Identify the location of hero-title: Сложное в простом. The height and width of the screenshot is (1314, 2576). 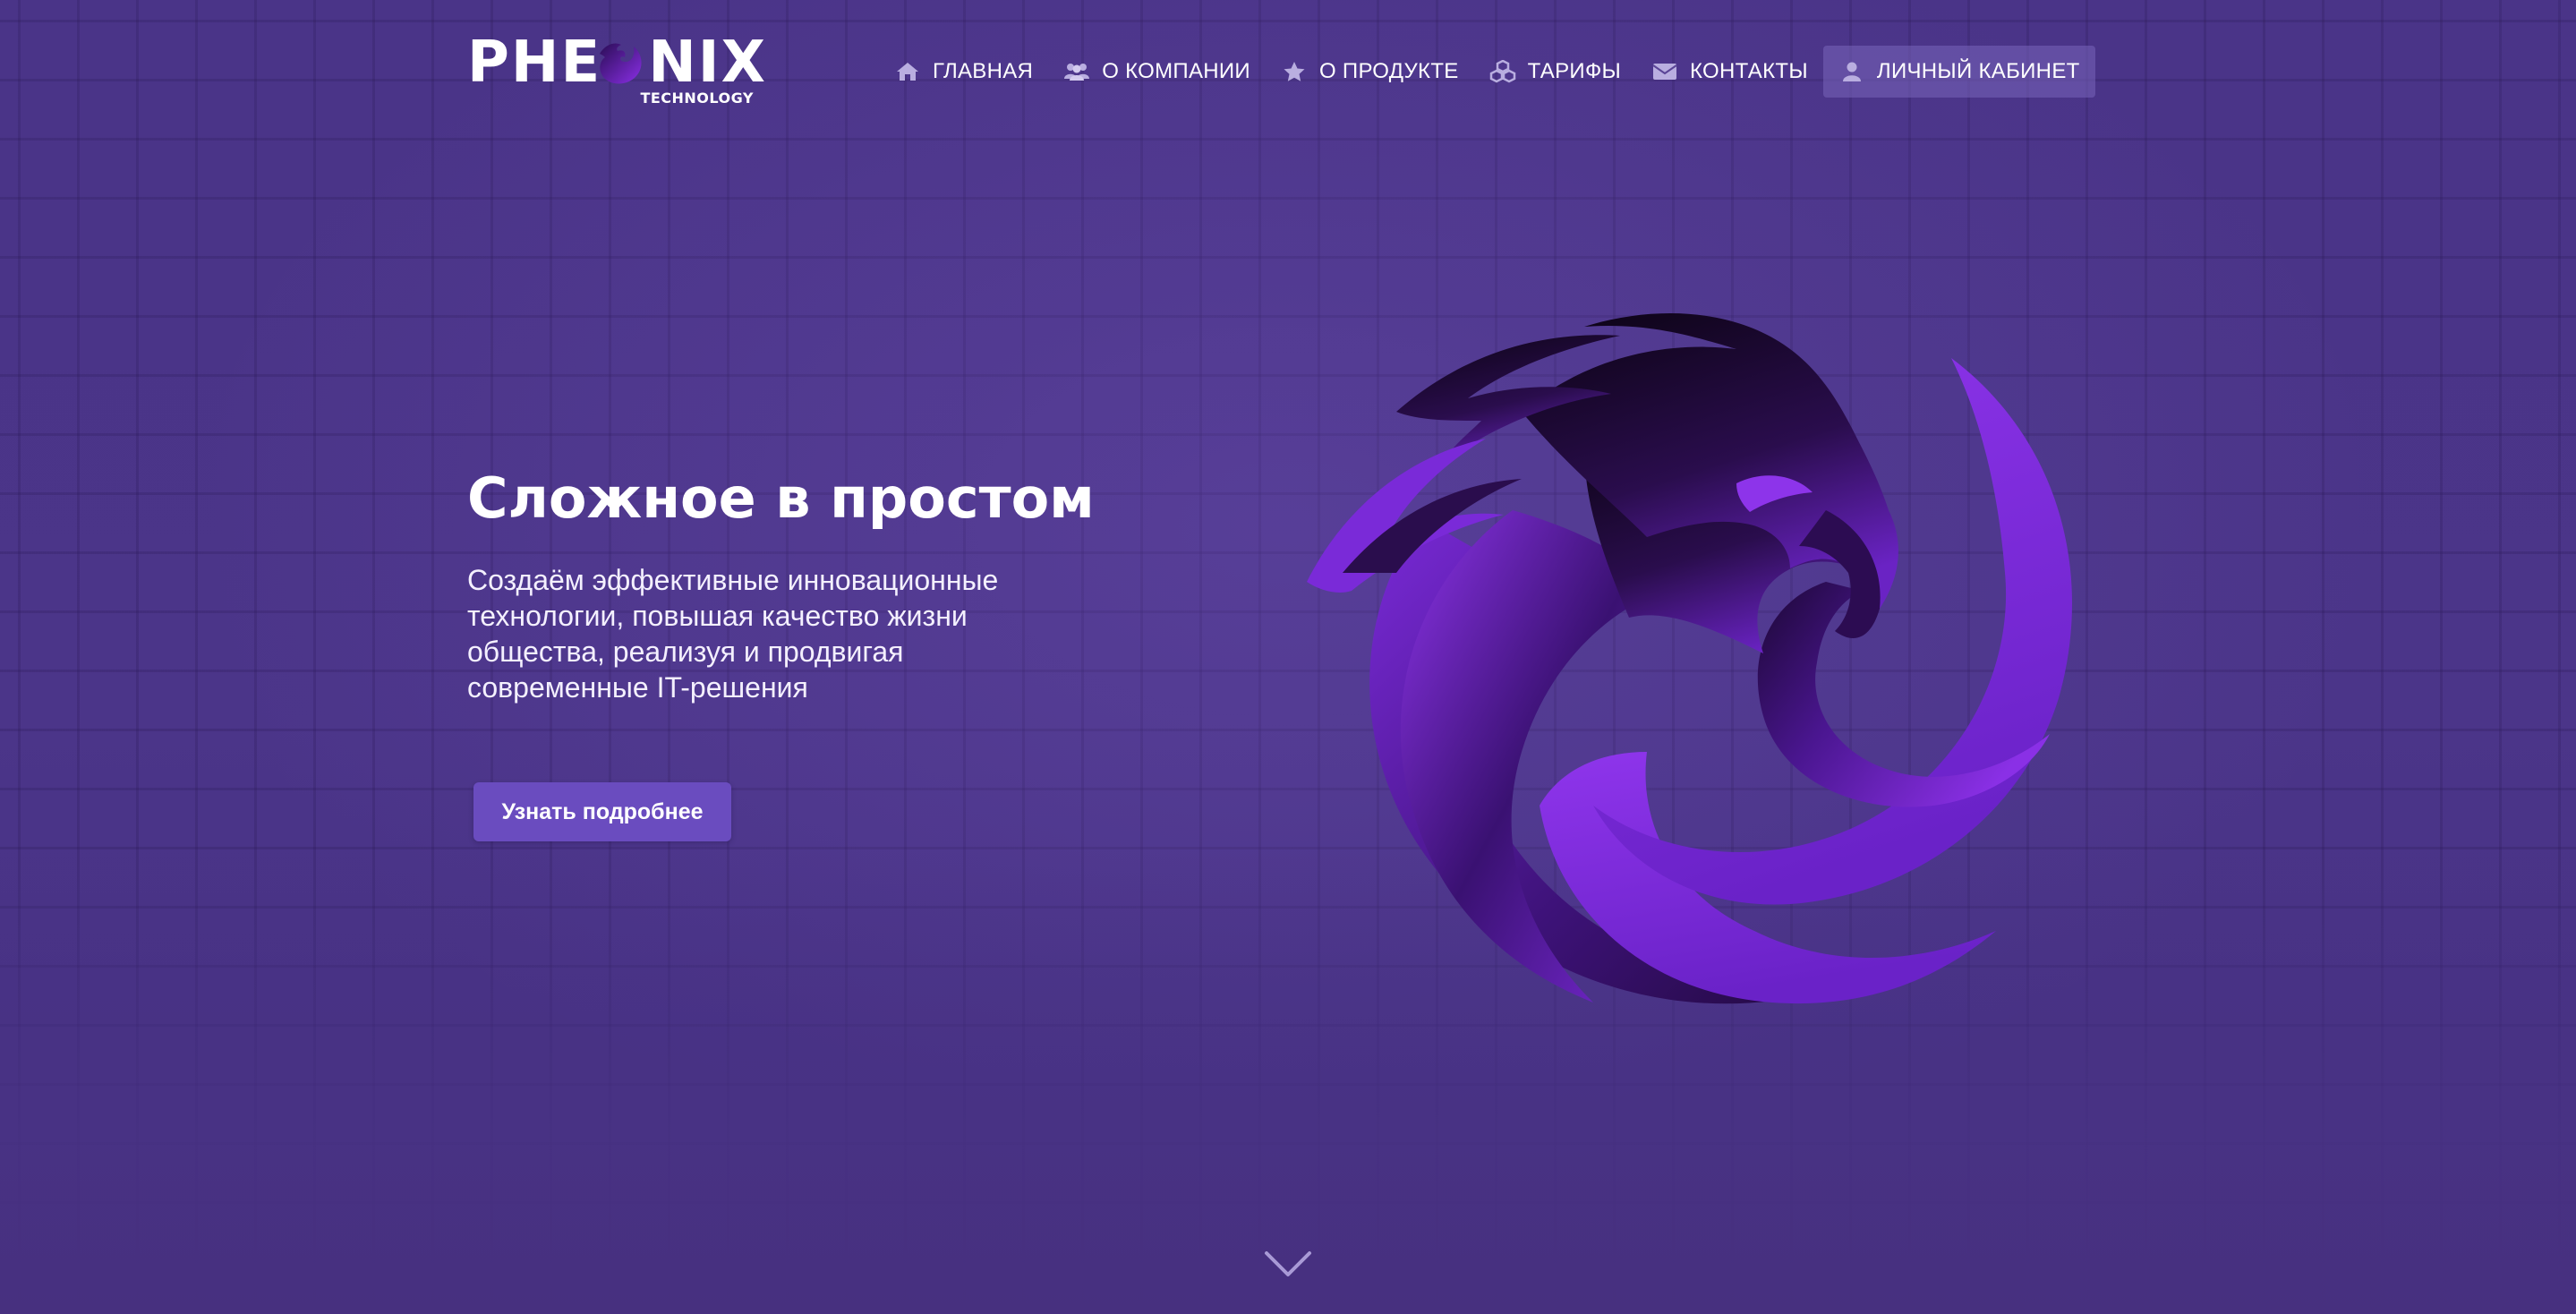
(781, 498).